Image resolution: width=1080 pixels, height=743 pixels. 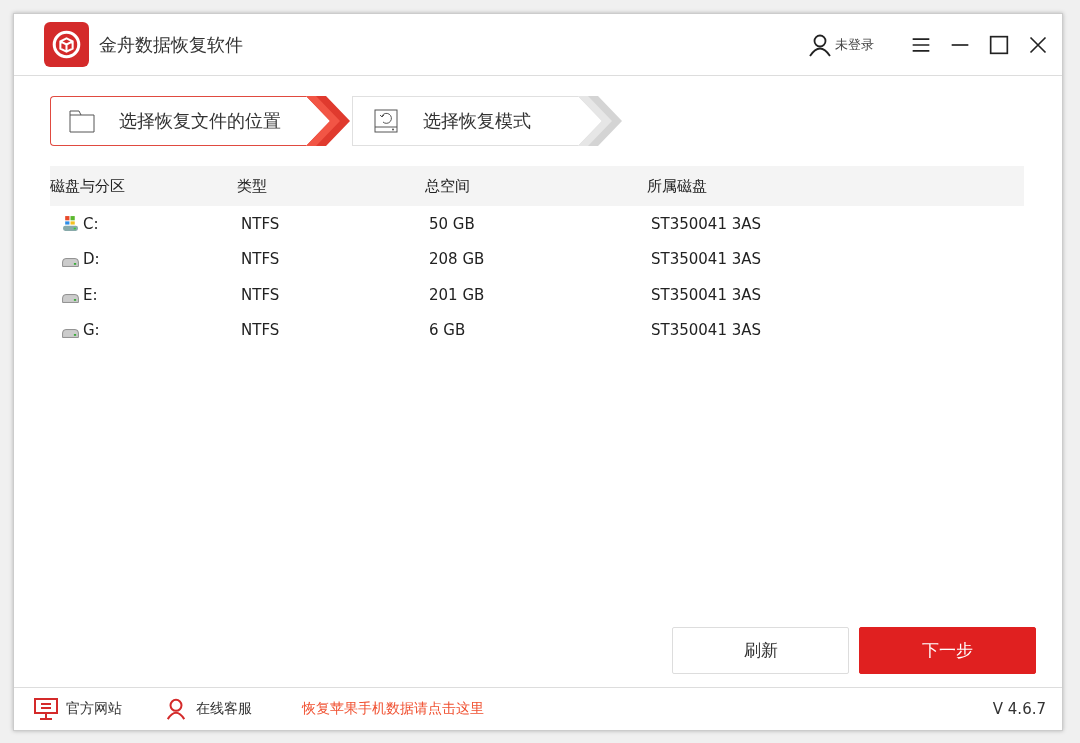 I want to click on partition-name: D:, so click(x=91, y=259).